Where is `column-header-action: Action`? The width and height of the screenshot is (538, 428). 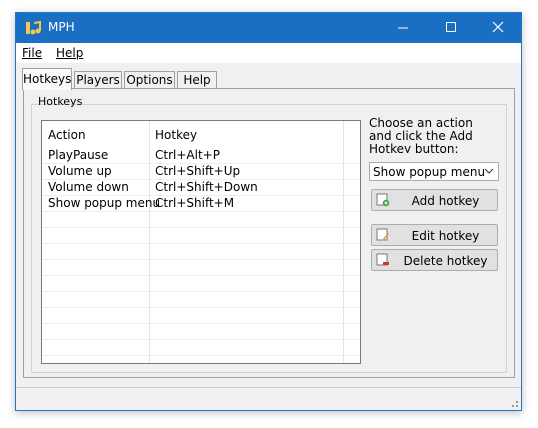 column-header-action: Action is located at coordinates (67, 135).